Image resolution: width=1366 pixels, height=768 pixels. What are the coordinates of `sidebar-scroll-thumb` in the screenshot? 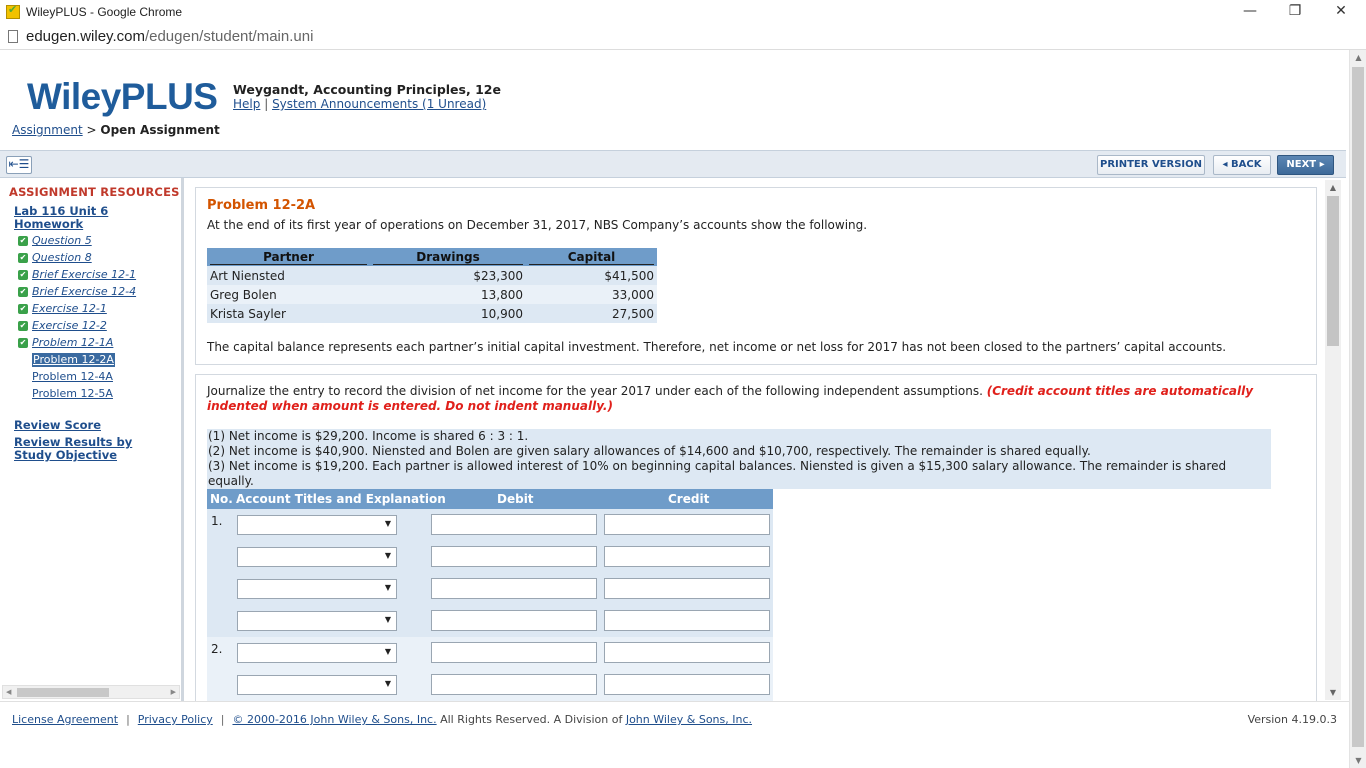 It's located at (63, 692).